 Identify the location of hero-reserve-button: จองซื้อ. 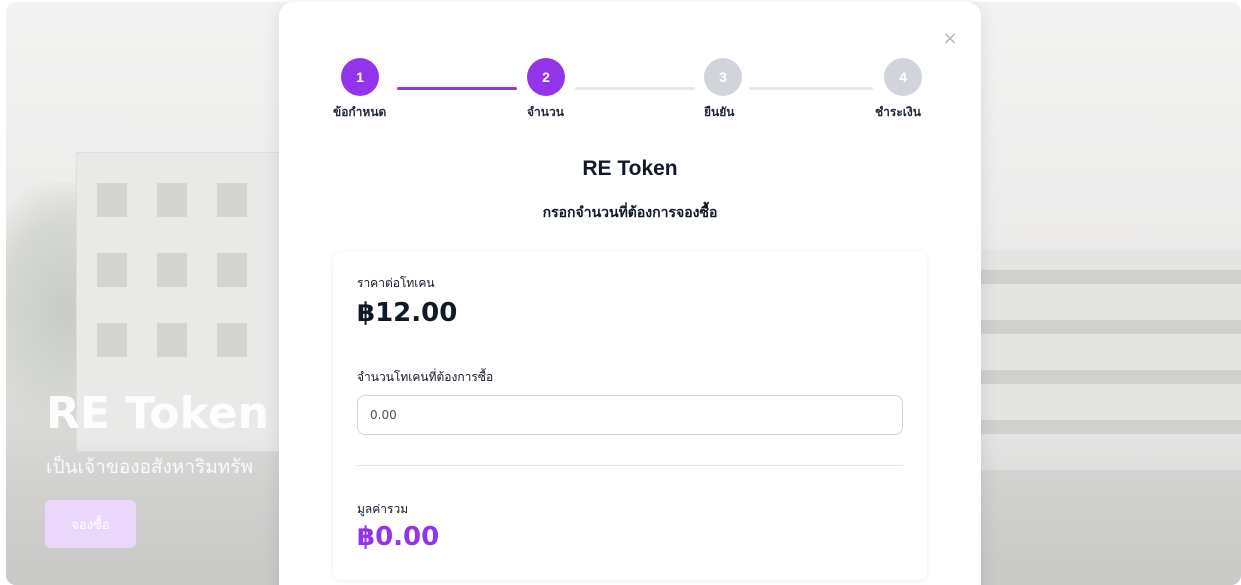
(90, 524).